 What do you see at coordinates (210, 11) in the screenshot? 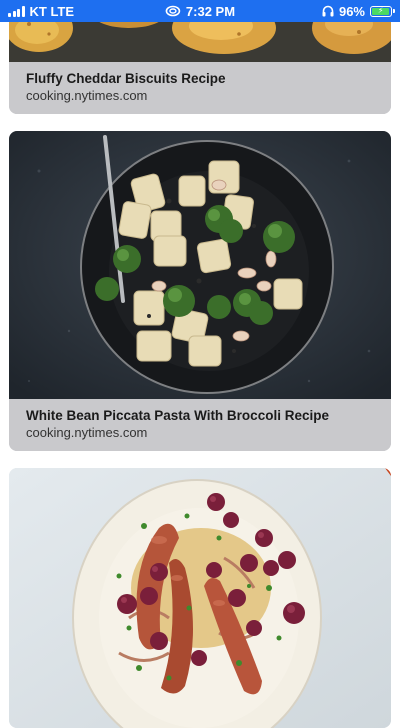
I see `status-time: 7:32 PM` at bounding box center [210, 11].